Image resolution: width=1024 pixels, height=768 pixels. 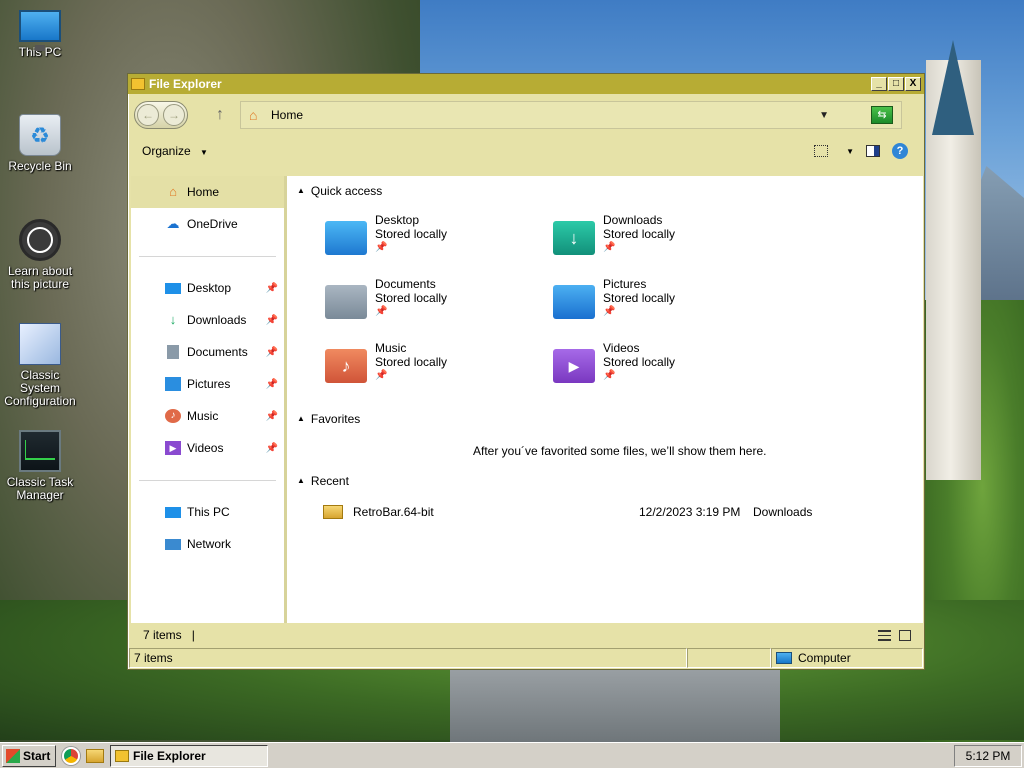 What do you see at coordinates (346, 366) in the screenshot?
I see `music-folder-icon: ♪` at bounding box center [346, 366].